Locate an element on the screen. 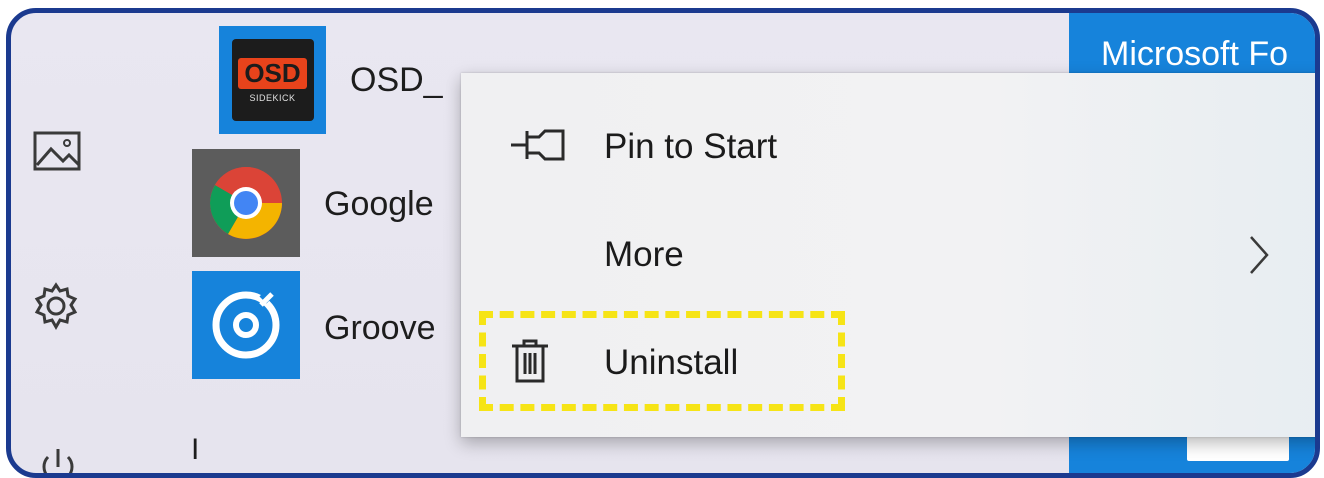 This screenshot has width=1324, height=478. pin-icon is located at coordinates (538, 147).